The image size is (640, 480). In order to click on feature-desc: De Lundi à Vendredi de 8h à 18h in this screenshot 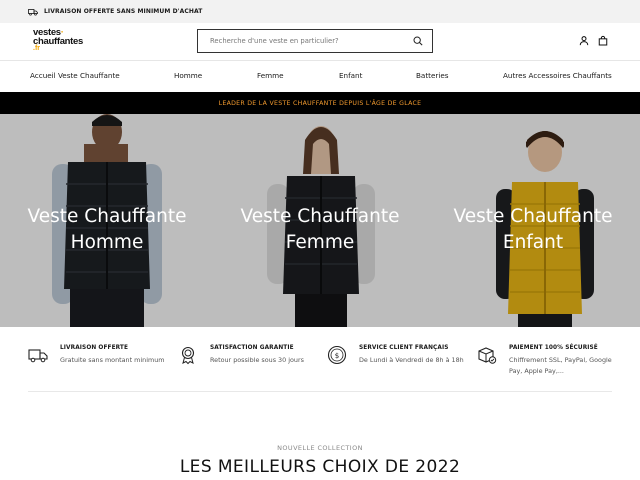, I will do `click(411, 360)`.